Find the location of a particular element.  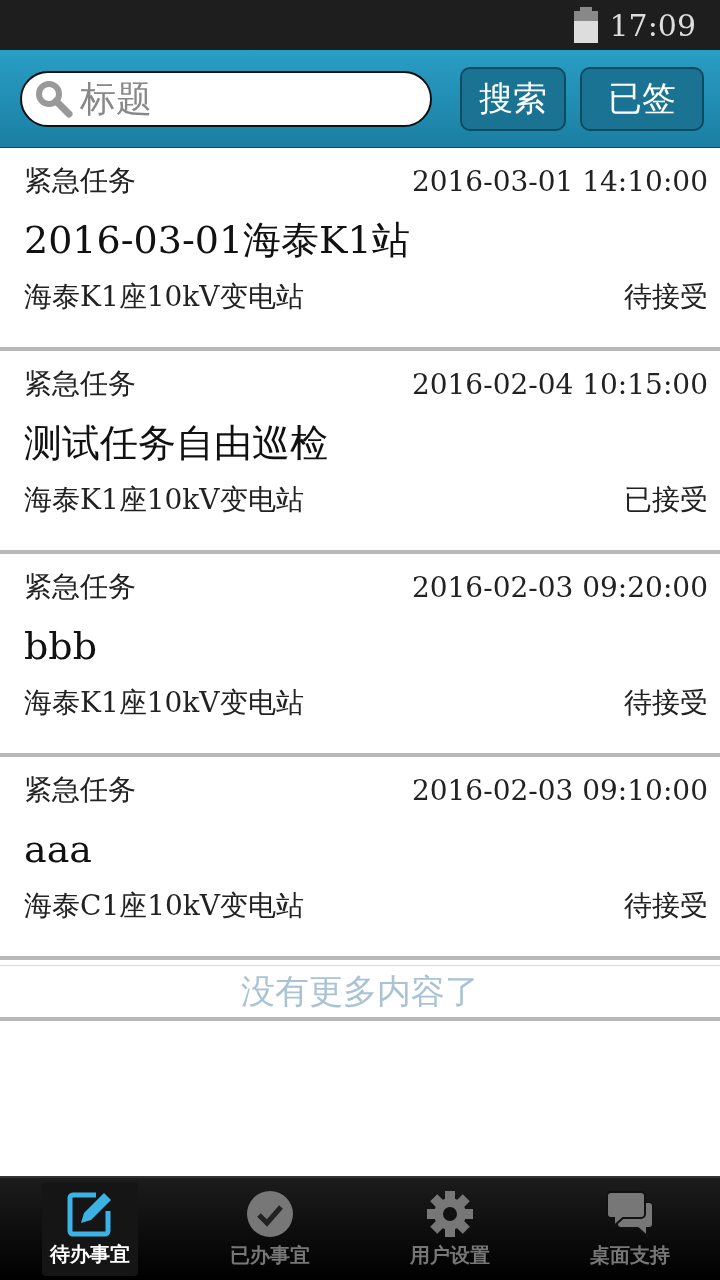

task-title: bbb is located at coordinates (366, 647).